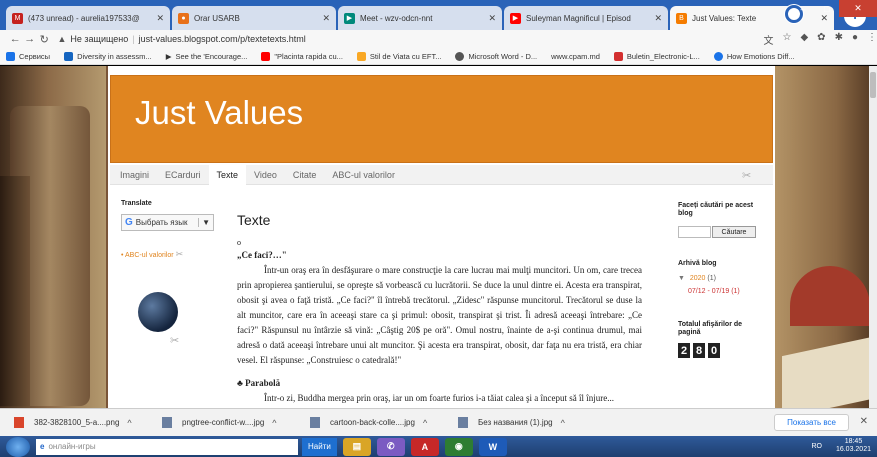  Describe the element at coordinates (263, 383) in the screenshot. I see `section-title-text: Parabolă` at that location.